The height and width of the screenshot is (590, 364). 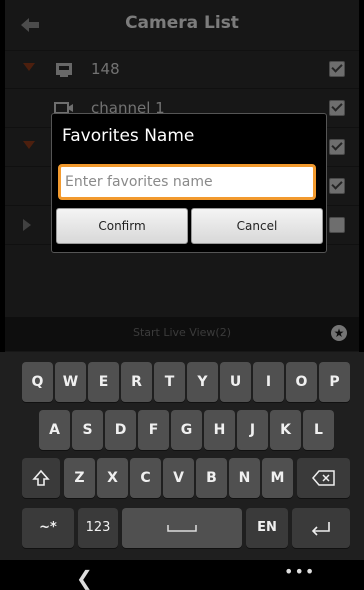 What do you see at coordinates (277, 478) in the screenshot?
I see `key-m: M` at bounding box center [277, 478].